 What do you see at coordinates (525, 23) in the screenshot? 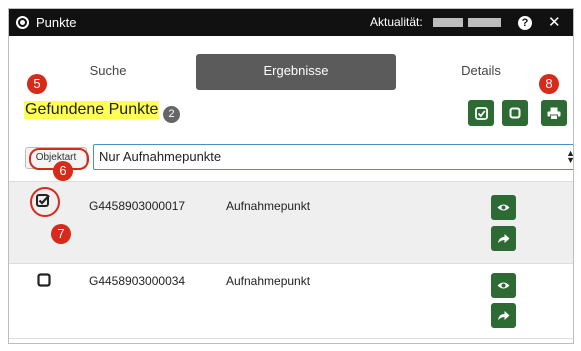
I see `help-icon: ?` at bounding box center [525, 23].